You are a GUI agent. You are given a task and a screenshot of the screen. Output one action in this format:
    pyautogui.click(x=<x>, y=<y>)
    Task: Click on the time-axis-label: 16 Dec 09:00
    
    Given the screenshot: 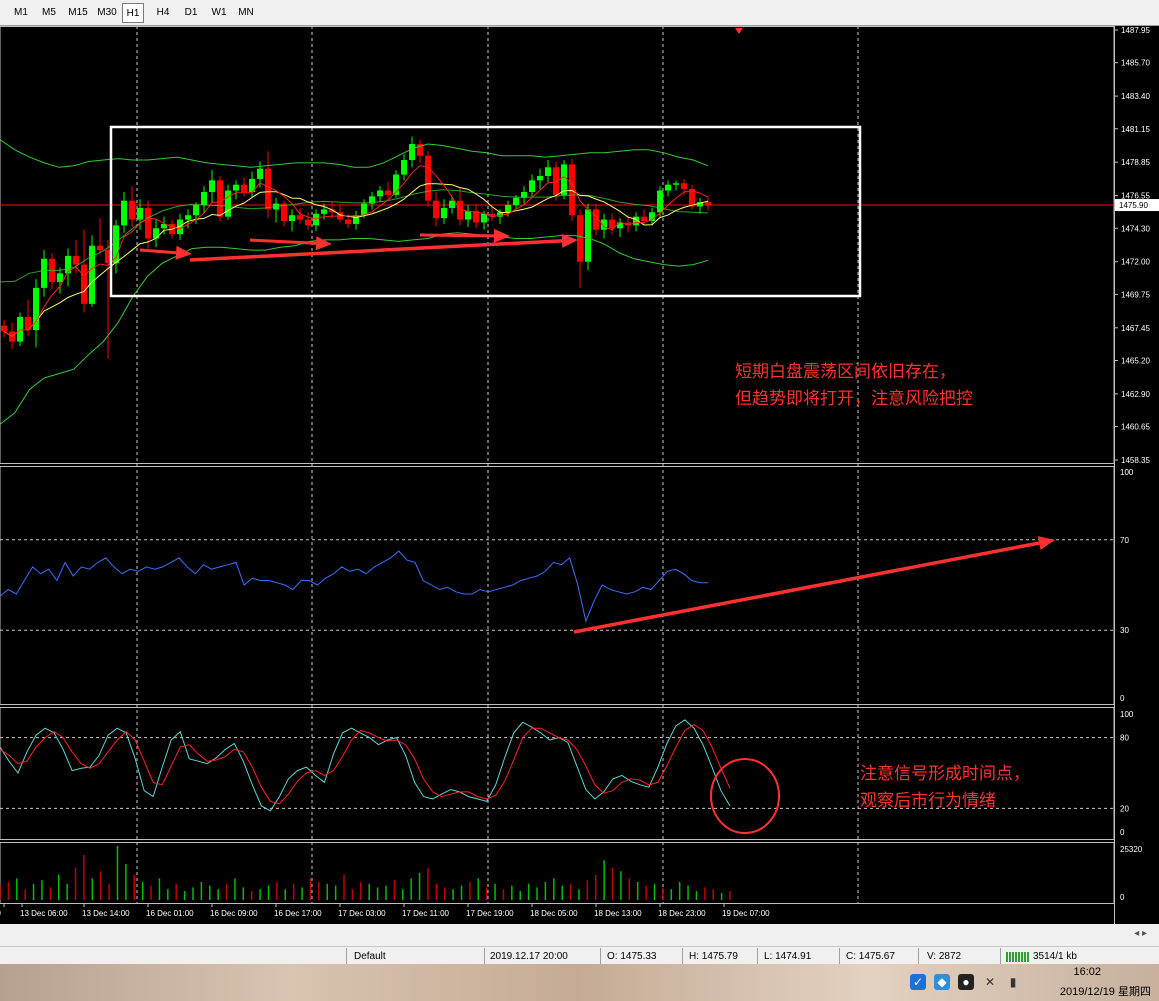 What is the action you would take?
    pyautogui.click(x=234, y=913)
    